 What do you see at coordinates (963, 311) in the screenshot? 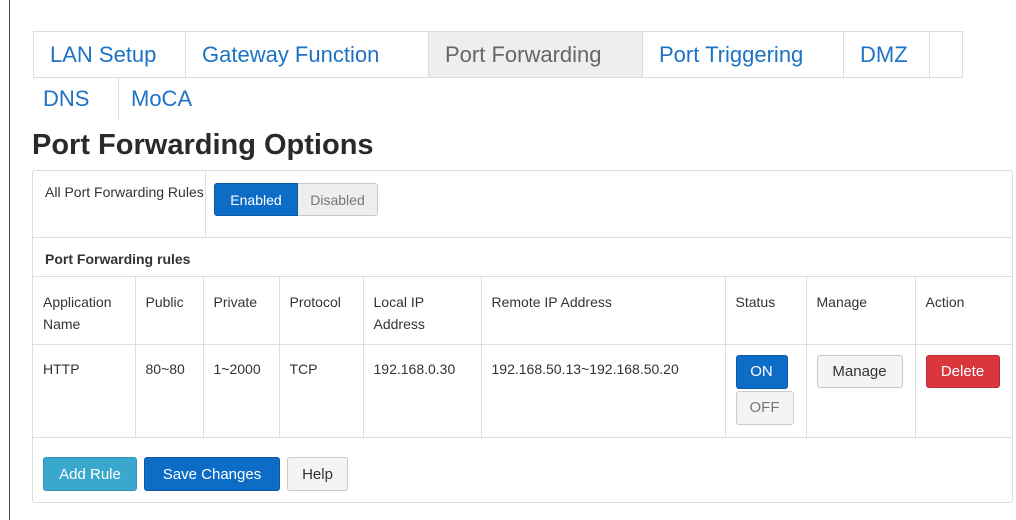
I see `col-header-action: Action` at bounding box center [963, 311].